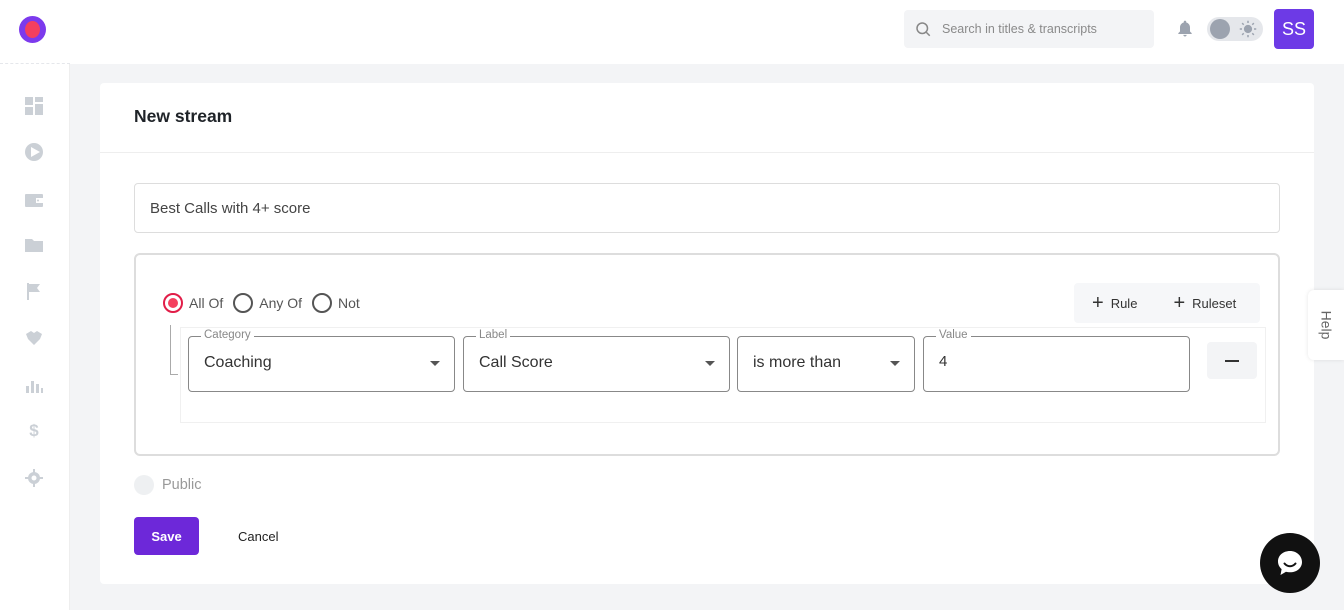  What do you see at coordinates (1042, 29) in the screenshot?
I see `search-input` at bounding box center [1042, 29].